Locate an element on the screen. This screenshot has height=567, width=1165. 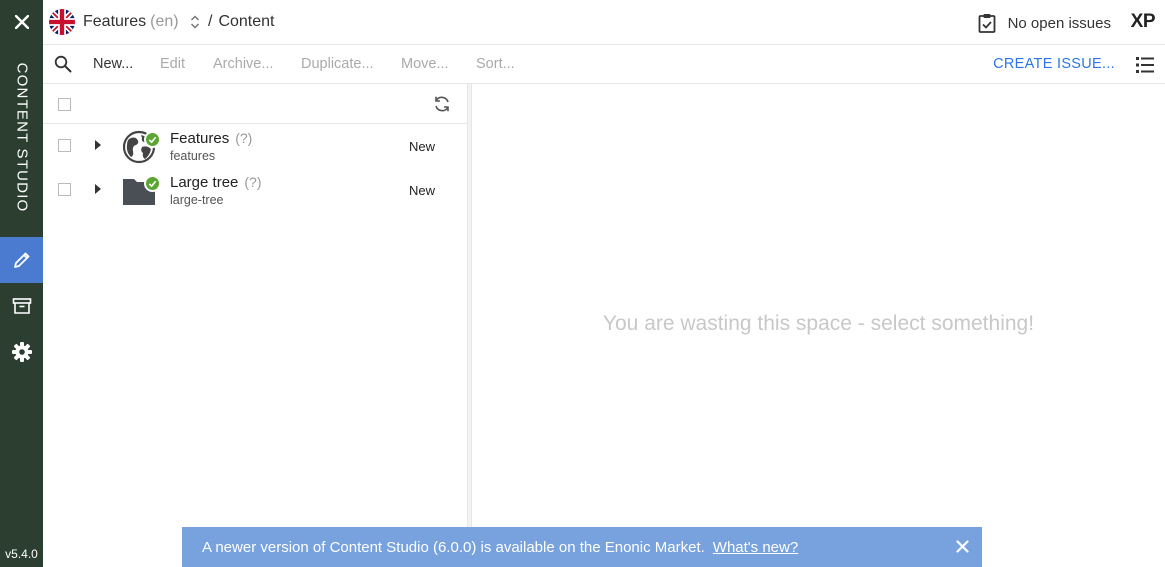
project-language: (en) is located at coordinates (164, 21).